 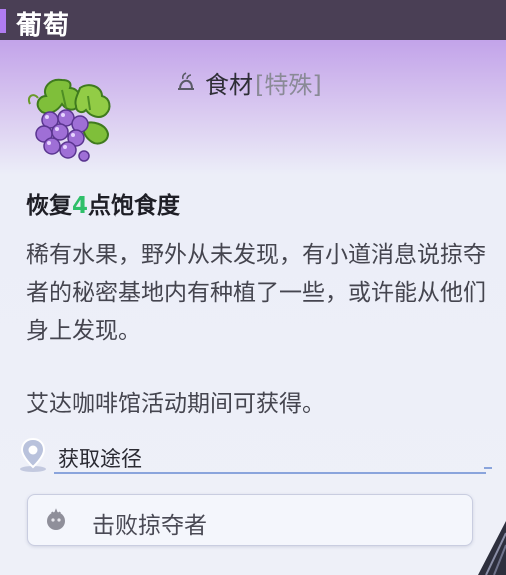 What do you see at coordinates (149, 526) in the screenshot?
I see `source-item-label: 击败掠夺者` at bounding box center [149, 526].